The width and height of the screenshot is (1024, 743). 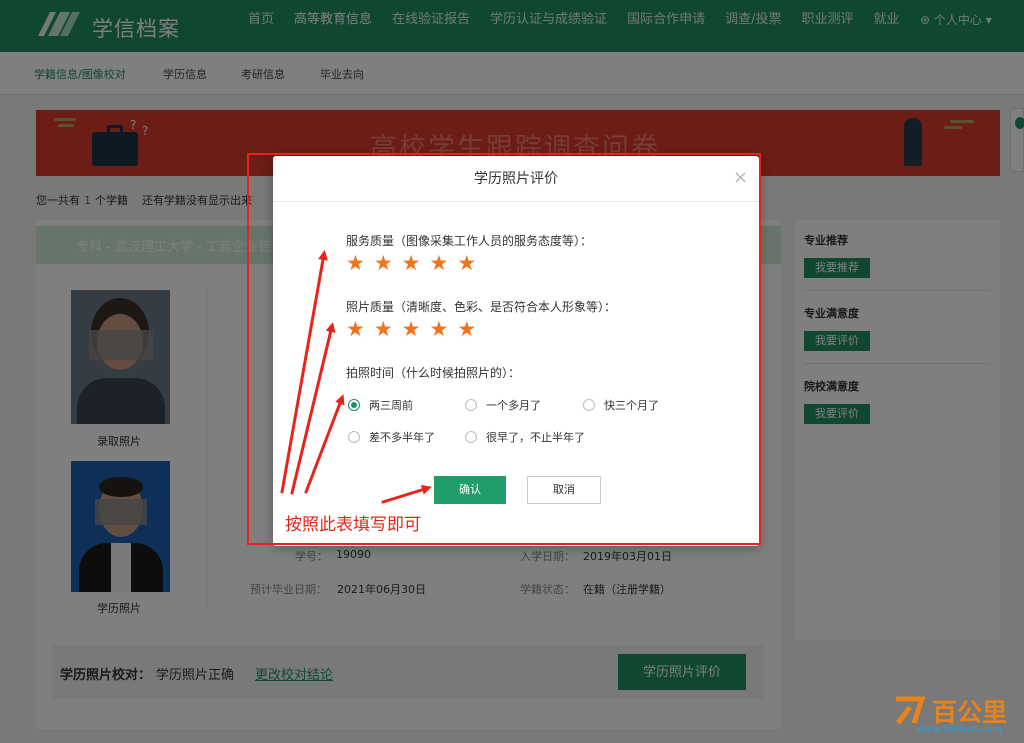 I want to click on annotation-note: 按照此表填写即可, so click(x=353, y=525).